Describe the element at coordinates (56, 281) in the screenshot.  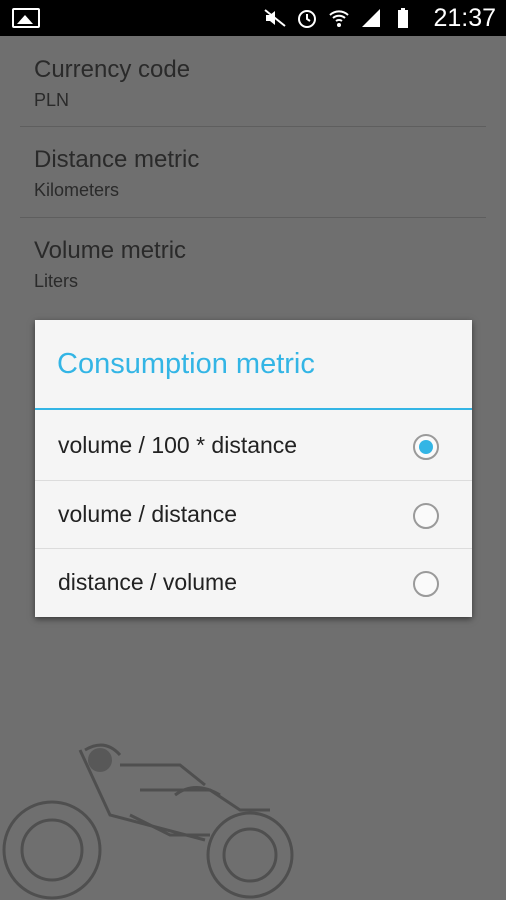
I see `pref-summary: Liters` at that location.